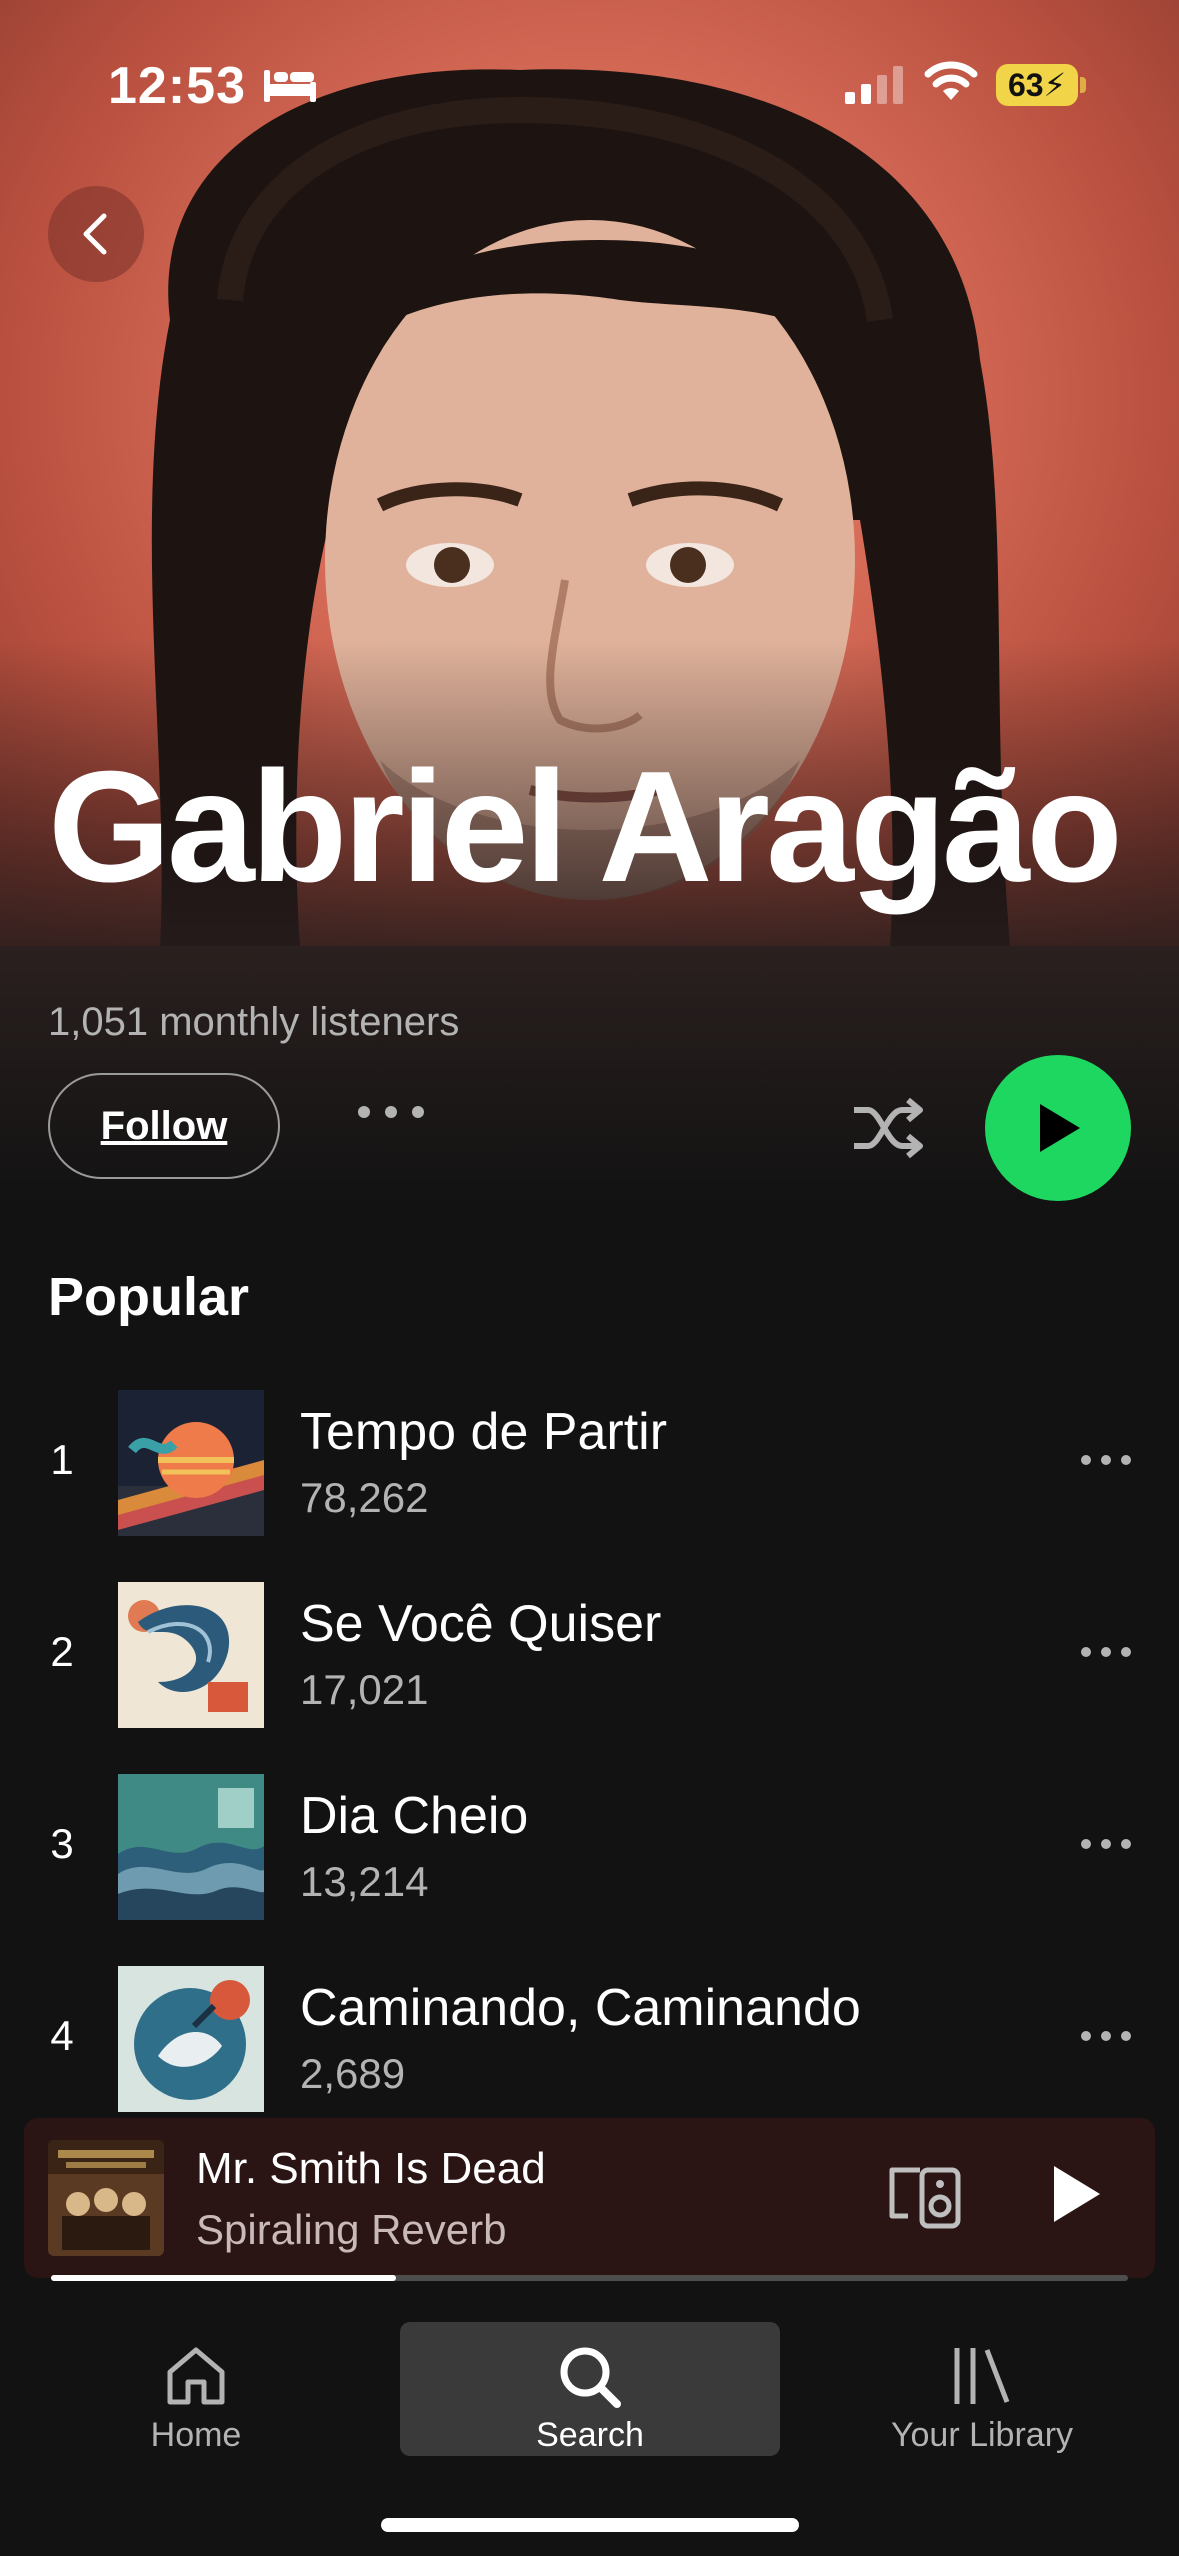  I want to click on track-rank: 3, so click(62, 1843).